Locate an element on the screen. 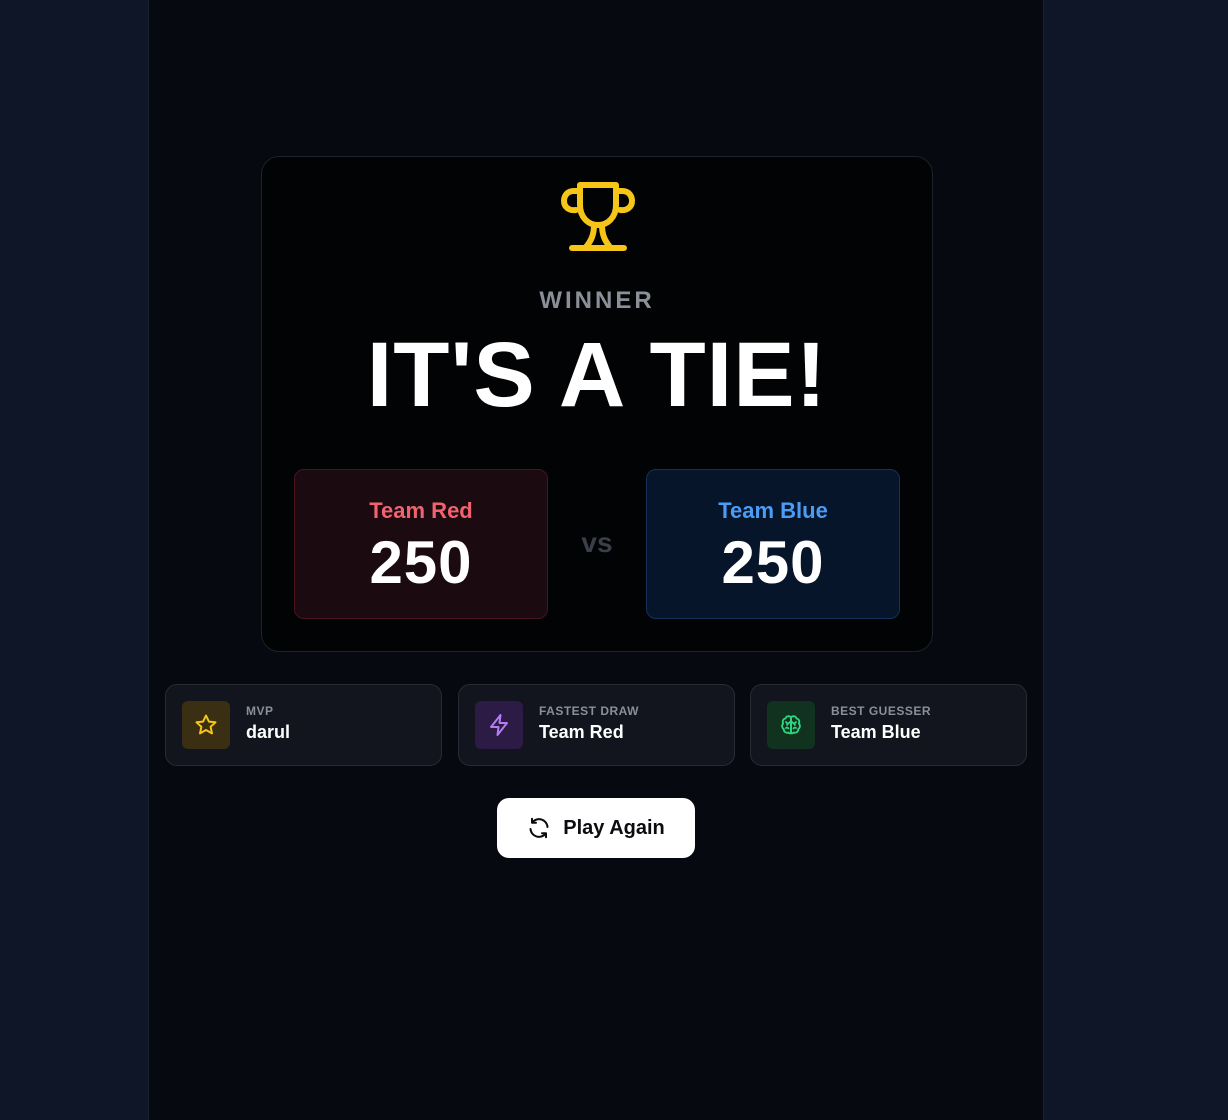 Image resolution: width=1228 pixels, height=1120 pixels. lightning-icon is located at coordinates (499, 725).